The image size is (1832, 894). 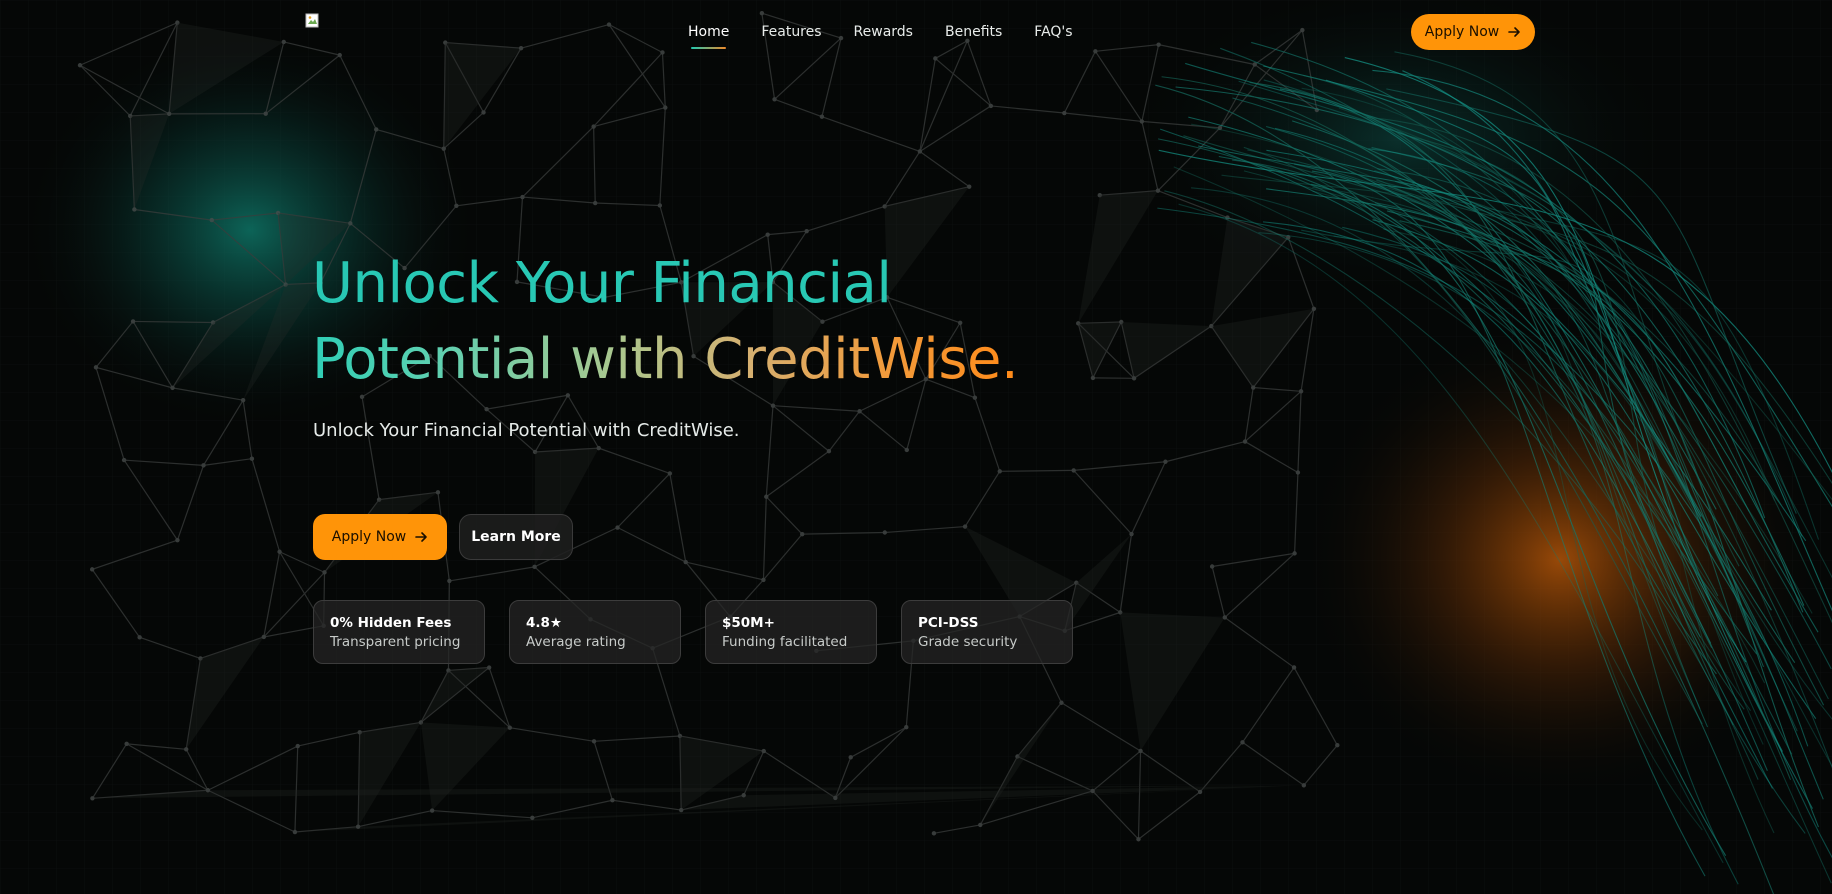 What do you see at coordinates (595, 632) in the screenshot?
I see `stat-card-rating: 4.8★ Average rating` at bounding box center [595, 632].